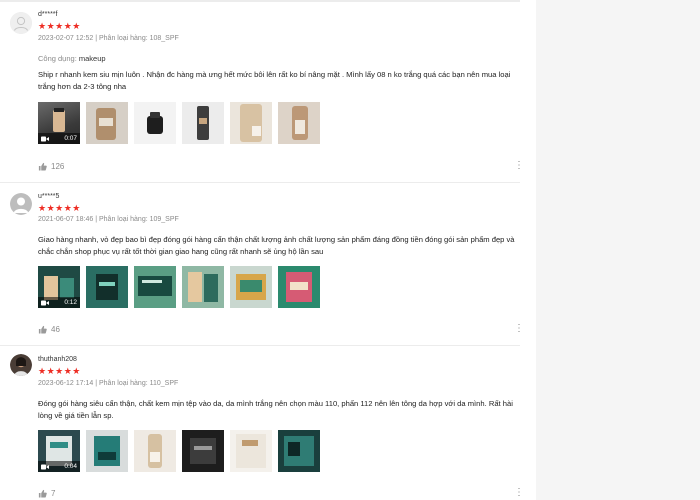  Describe the element at coordinates (59, 302) in the screenshot. I see `video-badge: 0:12` at that location.